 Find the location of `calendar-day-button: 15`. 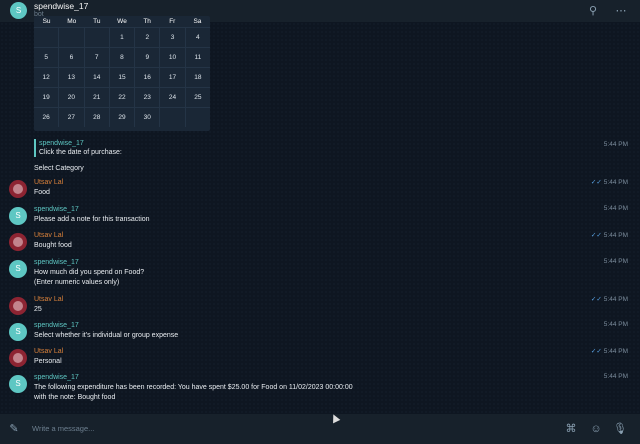

calendar-day-button: 15 is located at coordinates (122, 77).